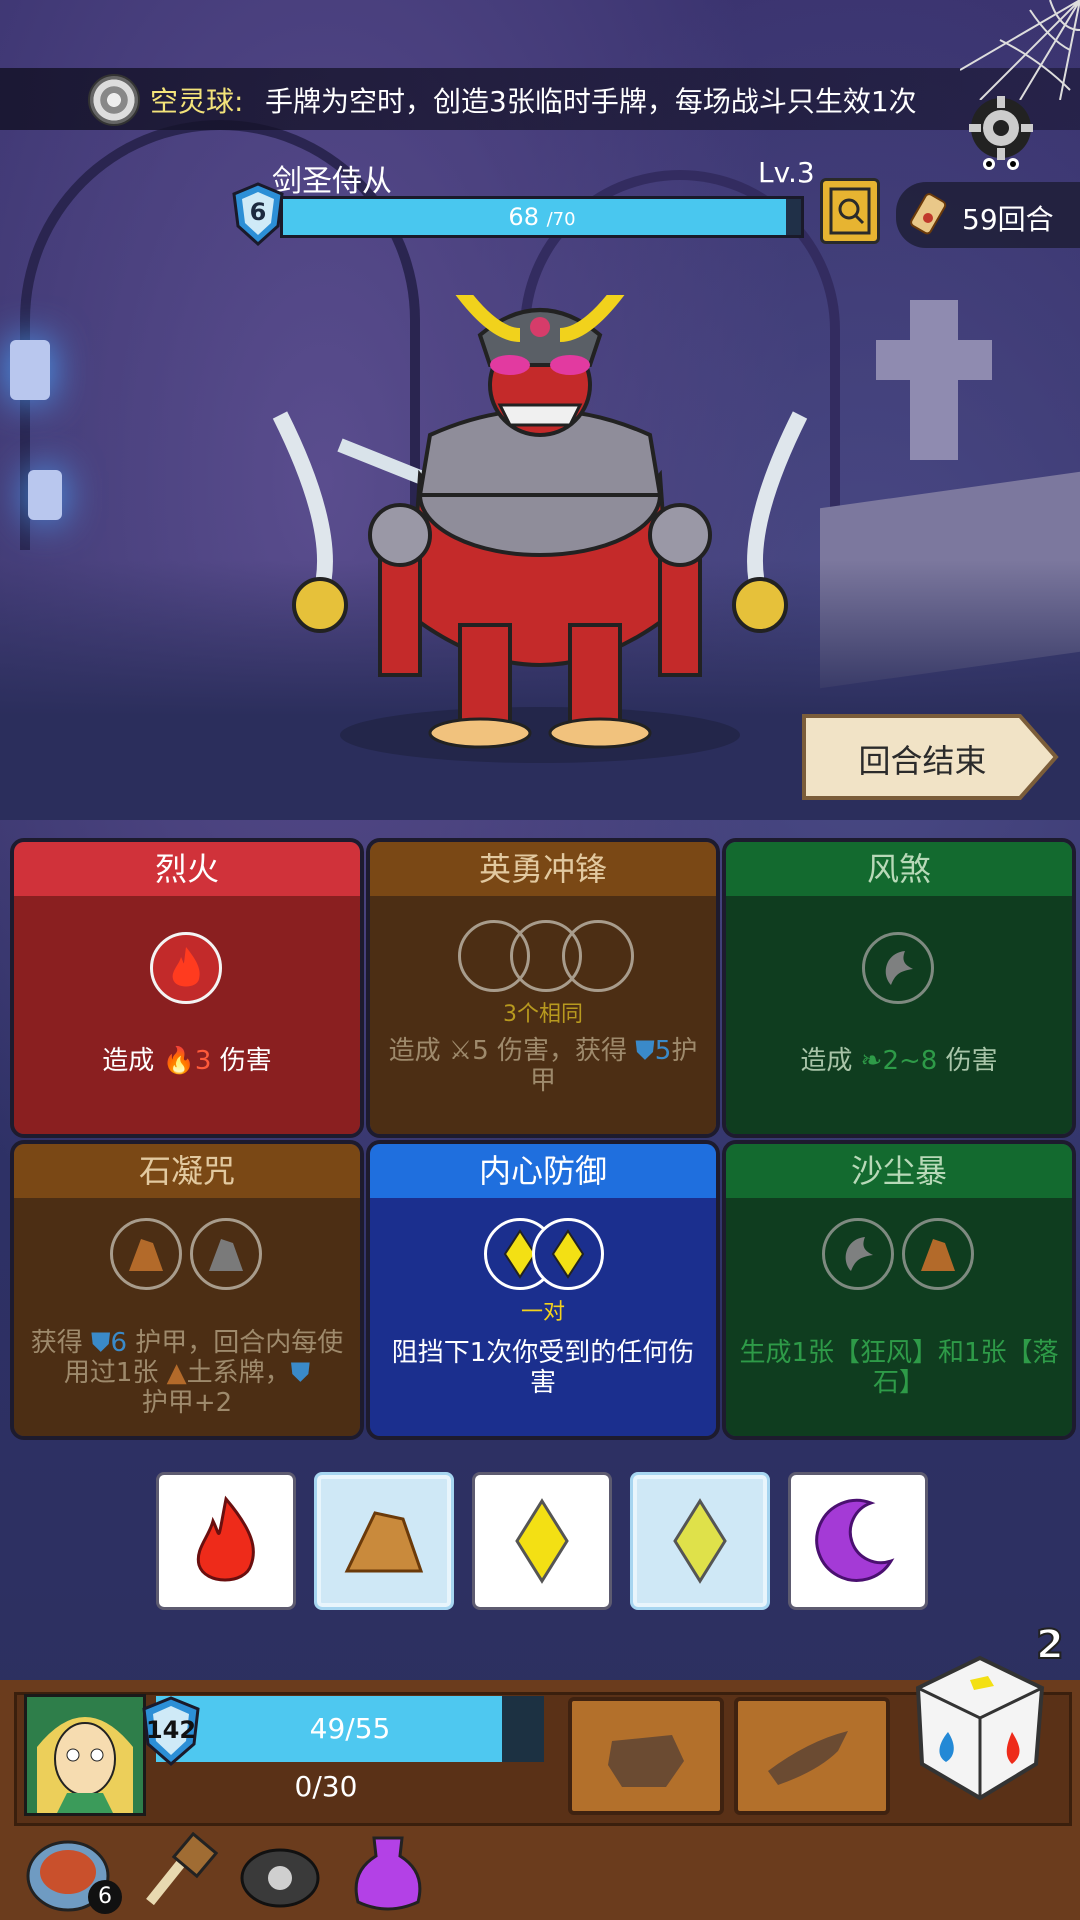  I want to click on card-requirement: 3个相同, so click(543, 1014).